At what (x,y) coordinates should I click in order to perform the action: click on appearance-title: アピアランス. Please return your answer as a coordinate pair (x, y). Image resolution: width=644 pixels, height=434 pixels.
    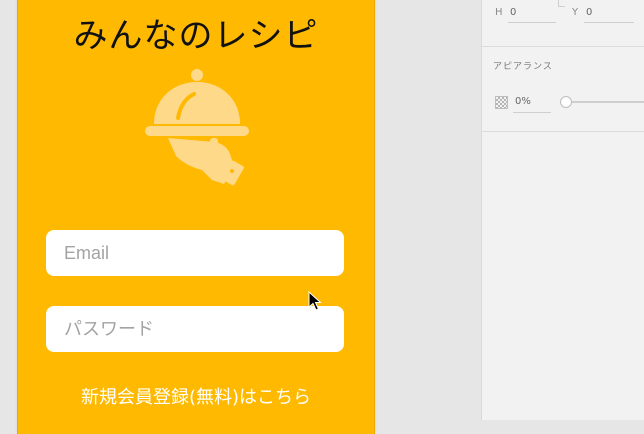
    Looking at the image, I should click on (523, 67).